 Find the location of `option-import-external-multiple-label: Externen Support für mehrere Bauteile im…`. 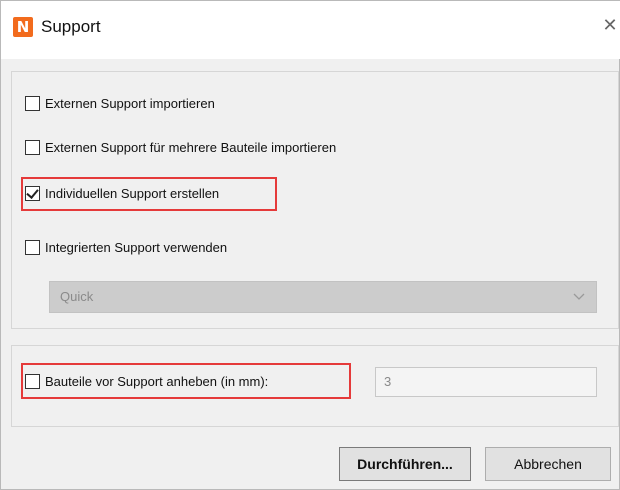

option-import-external-multiple-label: Externen Support für mehrere Bauteile im… is located at coordinates (191, 147).